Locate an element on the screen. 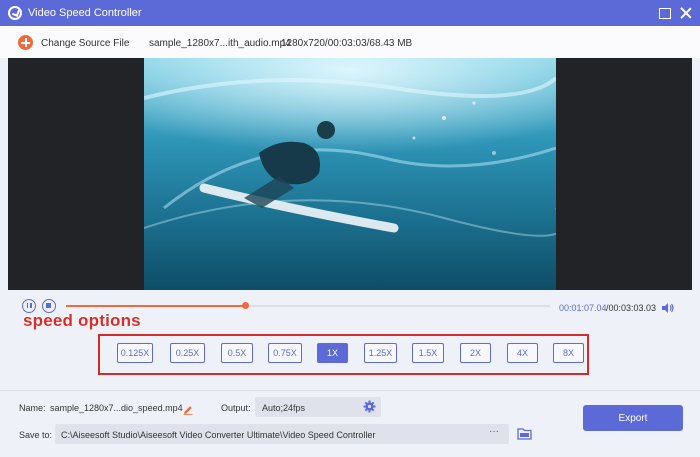 This screenshot has height=457, width=700. add-icon is located at coordinates (25, 42).